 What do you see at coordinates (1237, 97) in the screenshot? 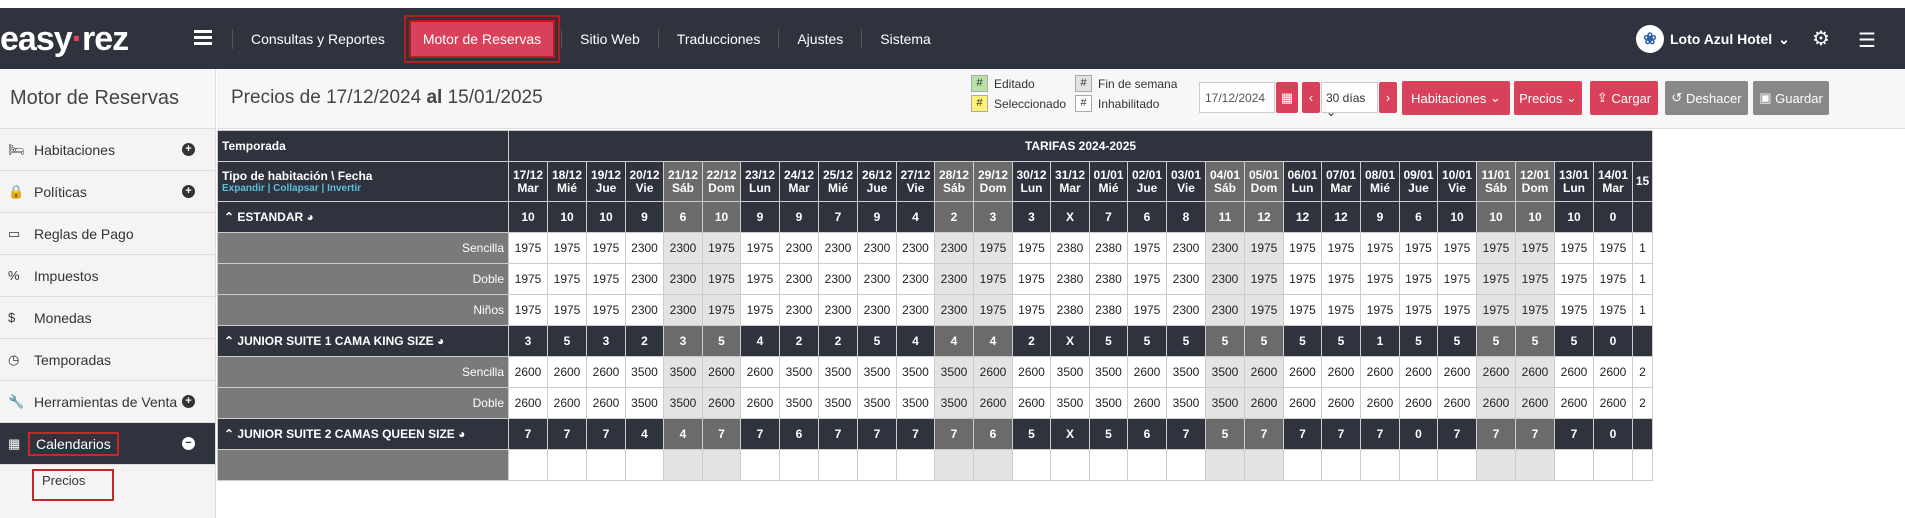
I see `start-date-input: 17/12/2024` at bounding box center [1237, 97].